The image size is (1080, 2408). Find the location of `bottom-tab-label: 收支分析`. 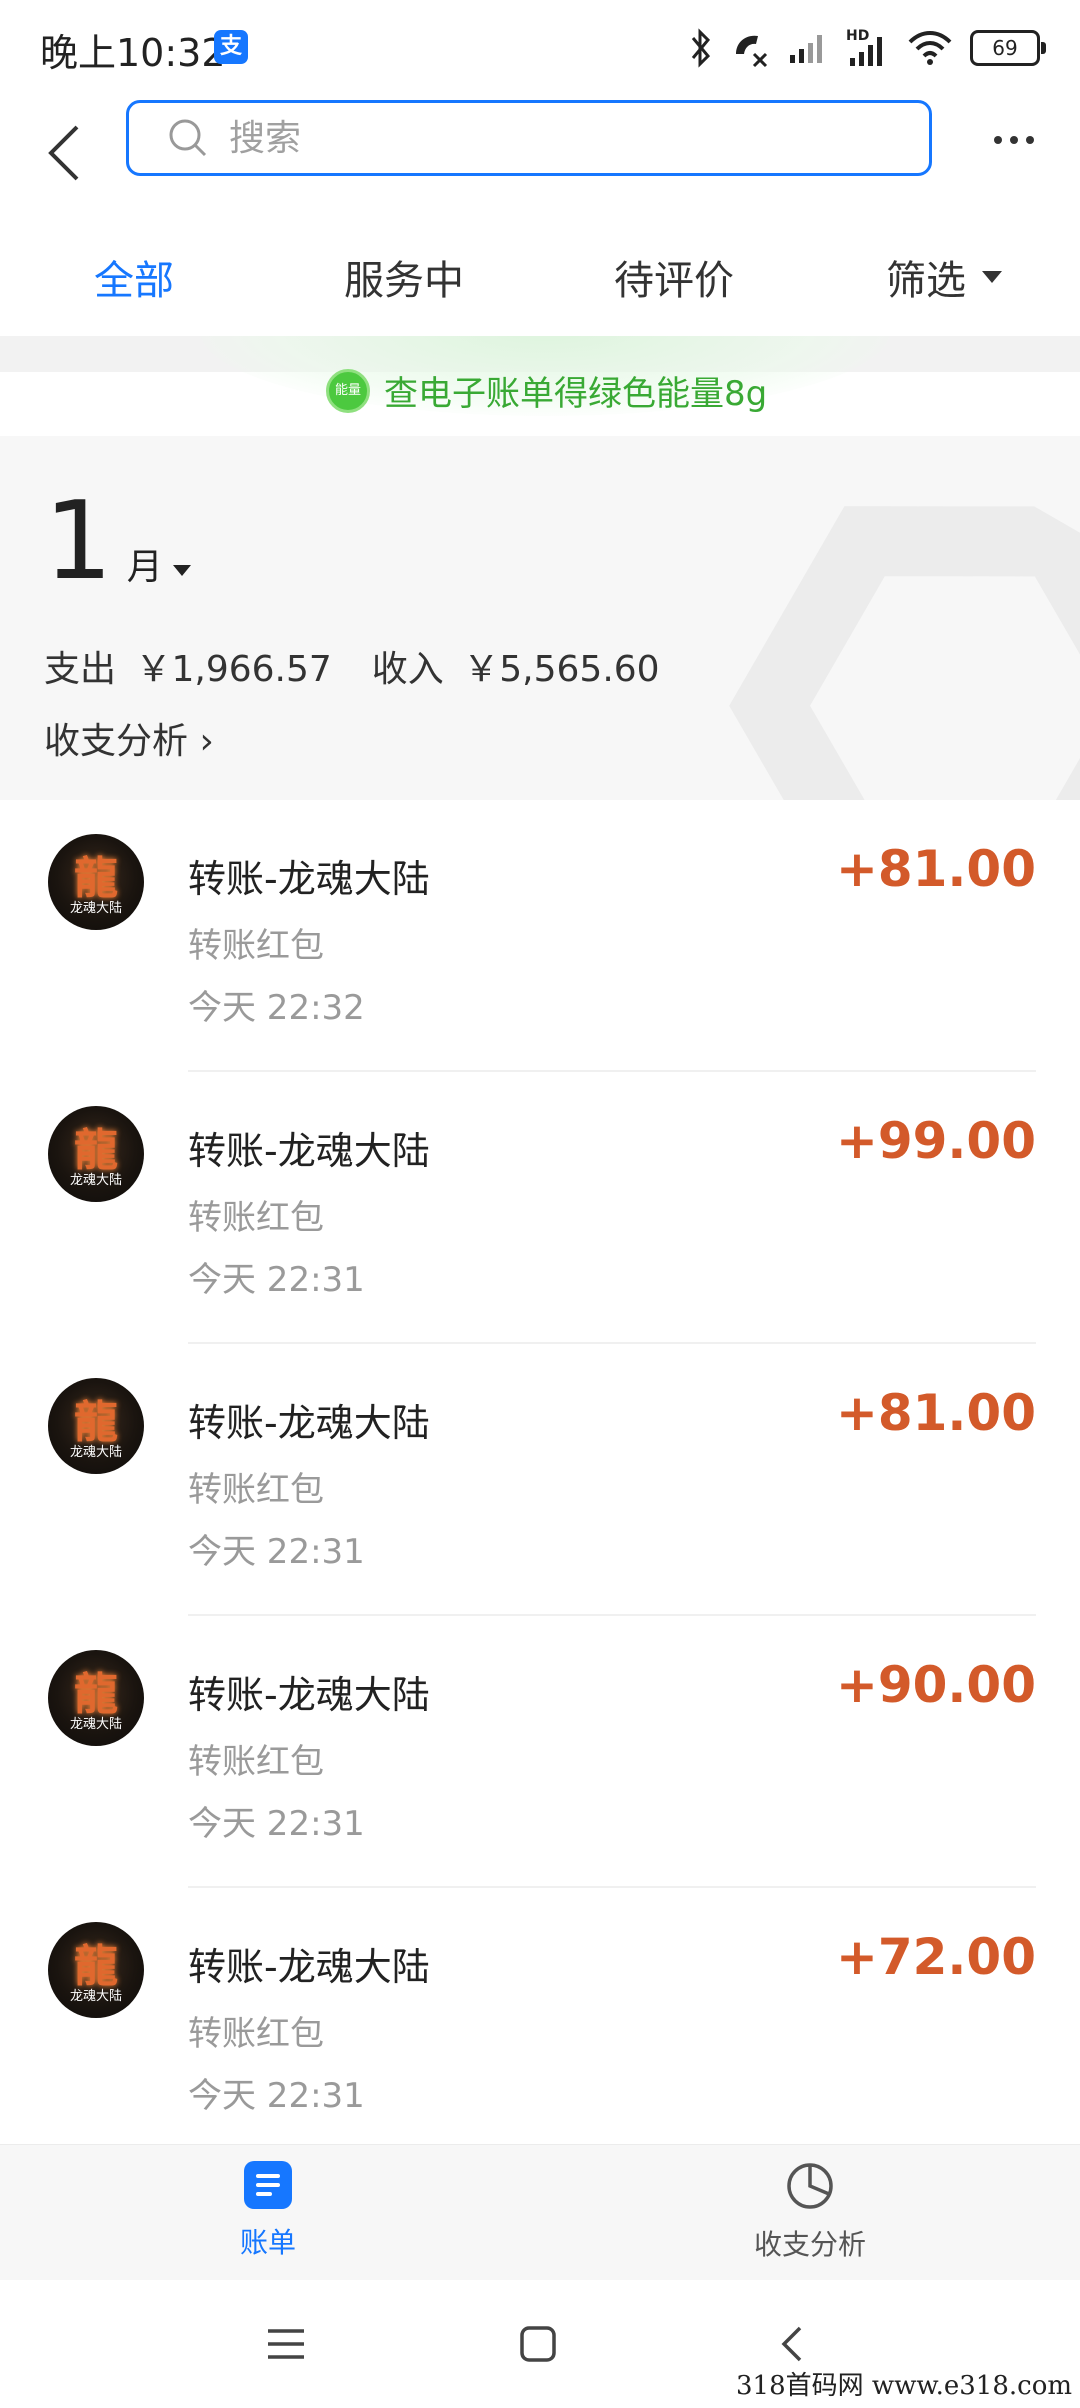

bottom-tab-label: 收支分析 is located at coordinates (809, 2244).